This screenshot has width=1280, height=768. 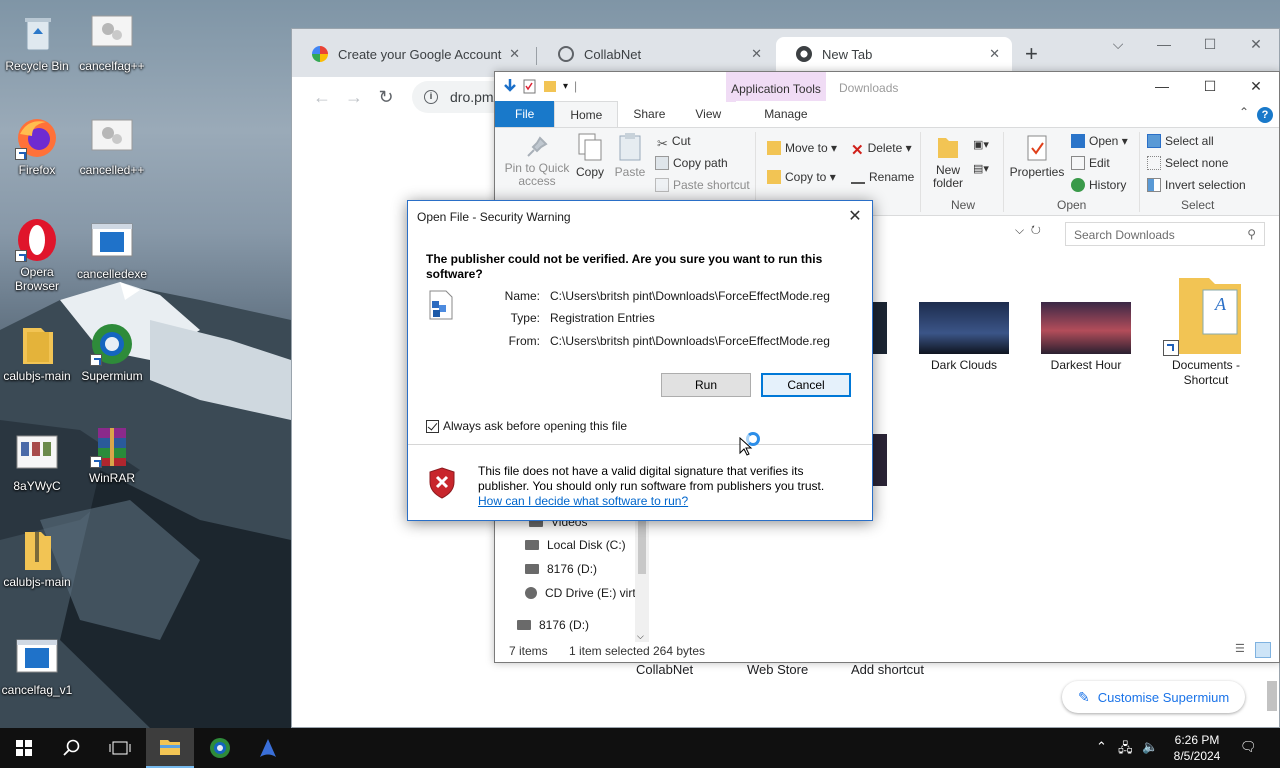 What do you see at coordinates (1031, 54) in the screenshot?
I see `new-tab-button: +` at bounding box center [1031, 54].